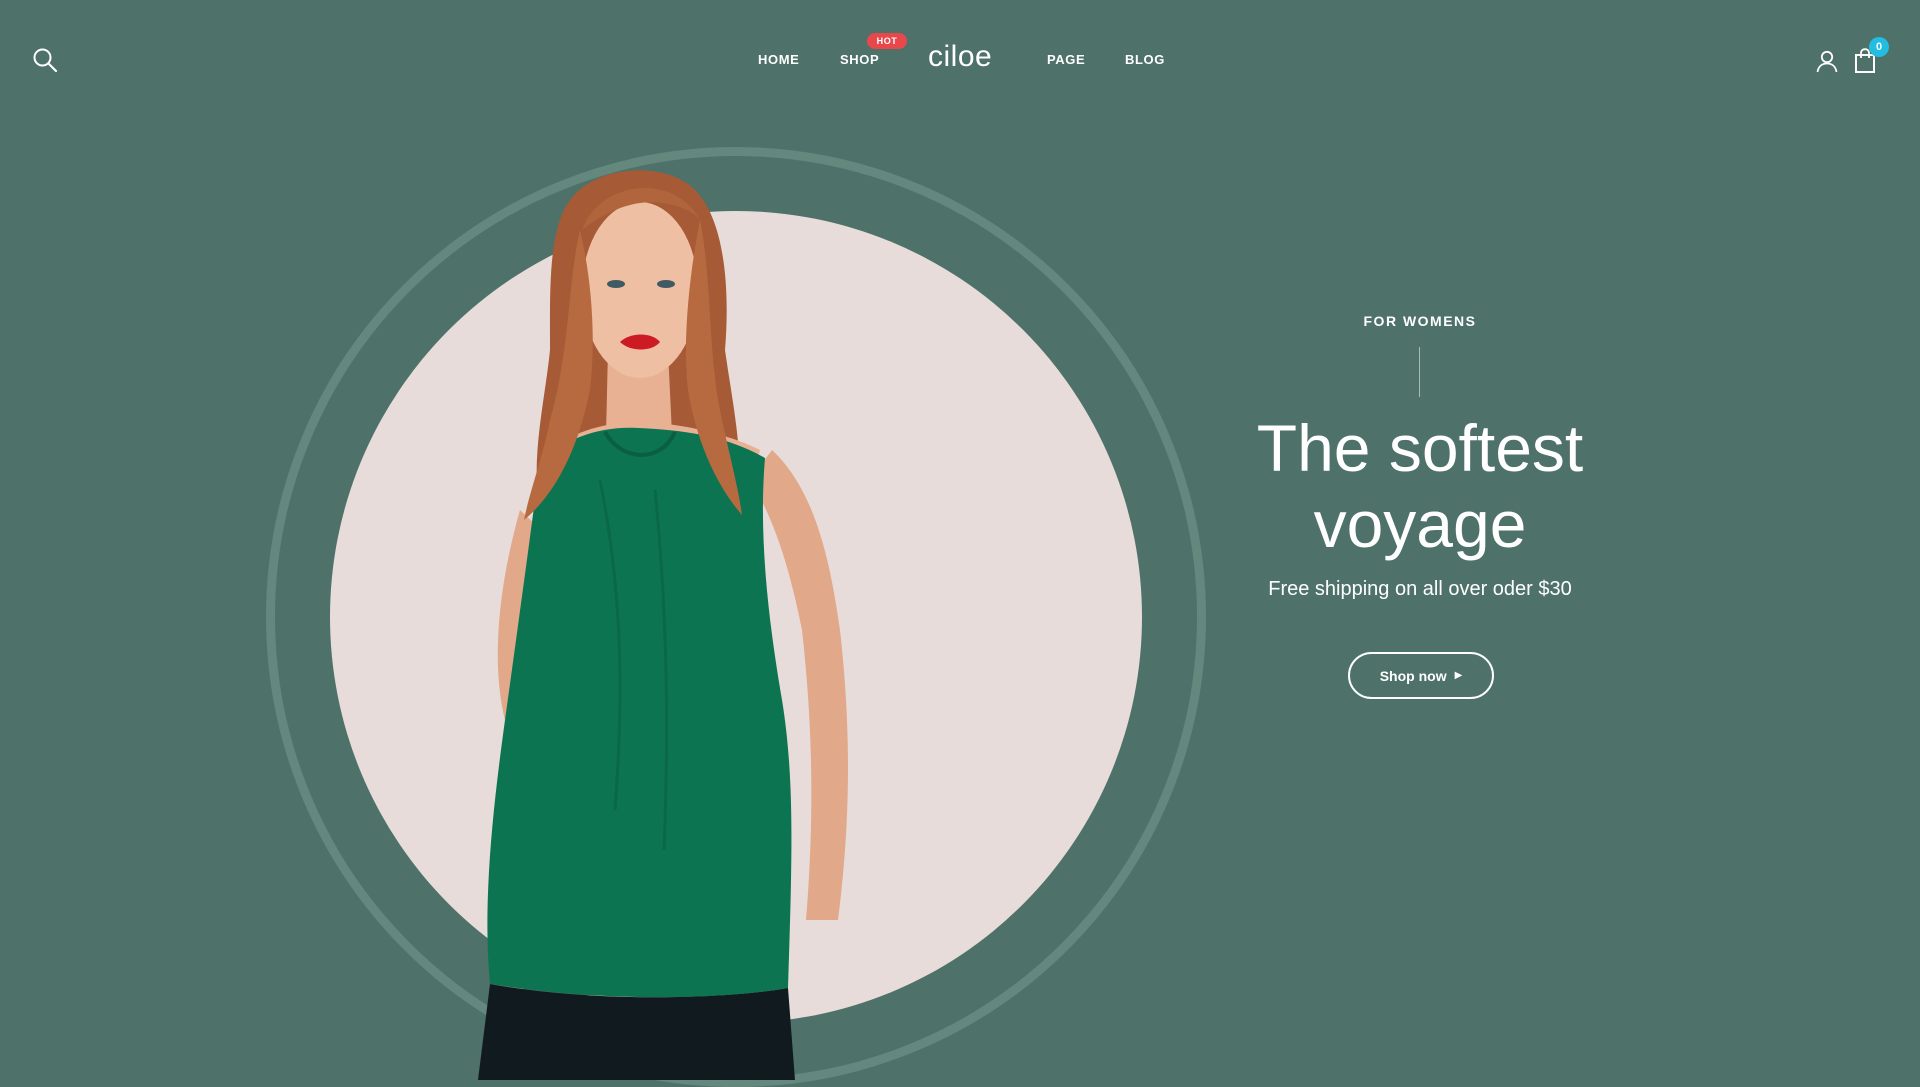 The image size is (1920, 1087). I want to click on nav-item-home: HOME, so click(778, 59).